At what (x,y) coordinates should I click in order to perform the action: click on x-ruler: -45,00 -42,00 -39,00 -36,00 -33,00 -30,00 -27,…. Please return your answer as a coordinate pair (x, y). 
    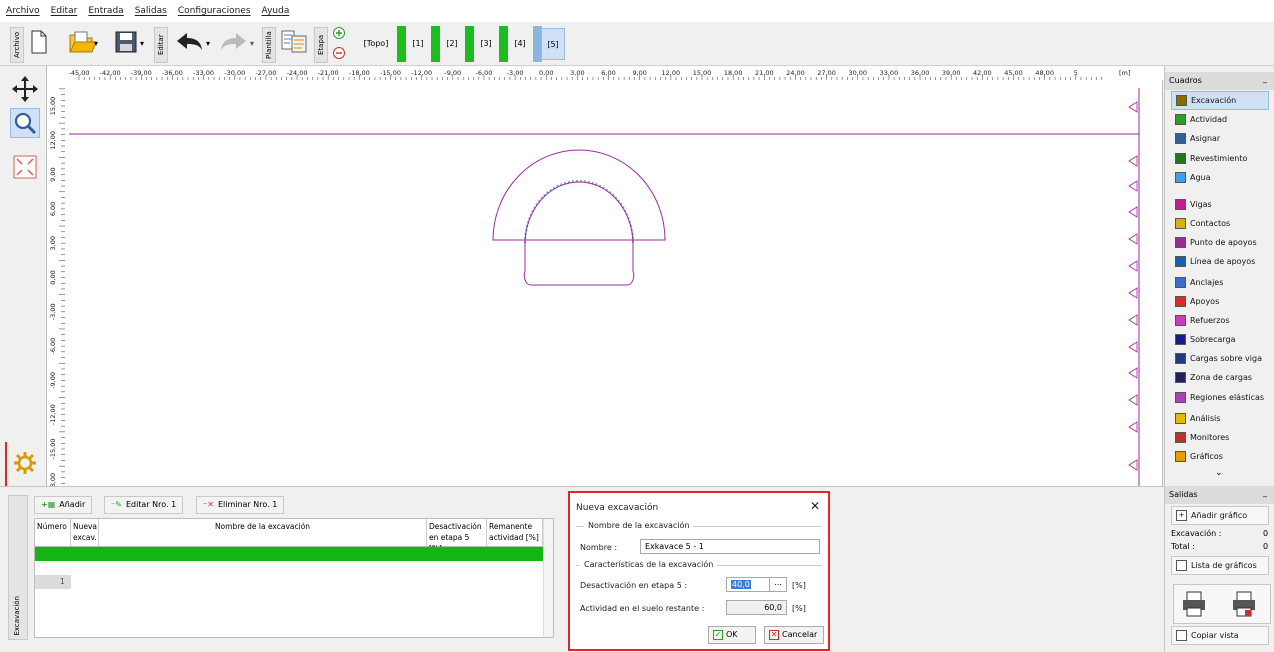
    Looking at the image, I should click on (605, 73).